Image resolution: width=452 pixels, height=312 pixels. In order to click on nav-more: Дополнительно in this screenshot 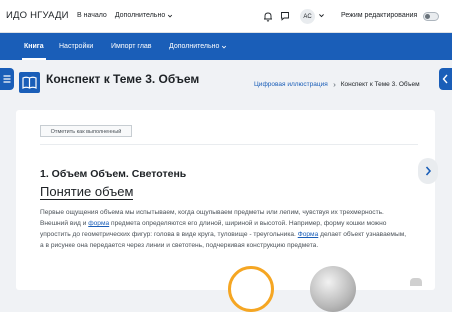, I will do `click(144, 15)`.